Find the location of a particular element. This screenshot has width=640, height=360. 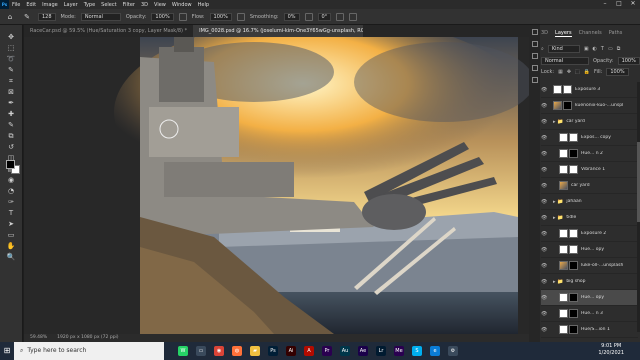

lasso-tool-icon: ➰ is located at coordinates (11, 59).